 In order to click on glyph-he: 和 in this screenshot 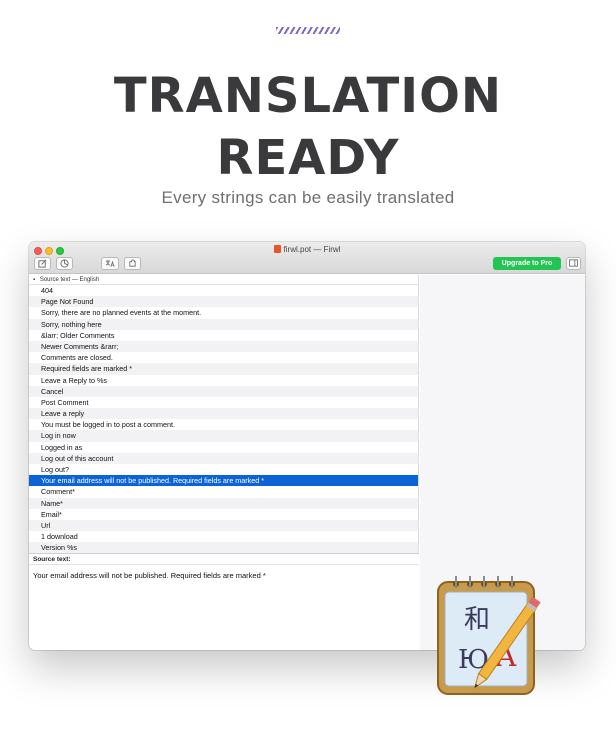, I will do `click(477, 620)`.